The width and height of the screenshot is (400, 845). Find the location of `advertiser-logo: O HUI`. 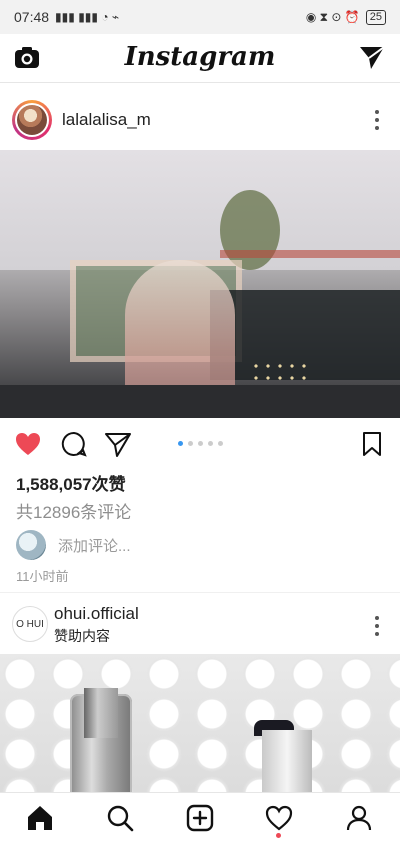

advertiser-logo: O HUI is located at coordinates (30, 624).